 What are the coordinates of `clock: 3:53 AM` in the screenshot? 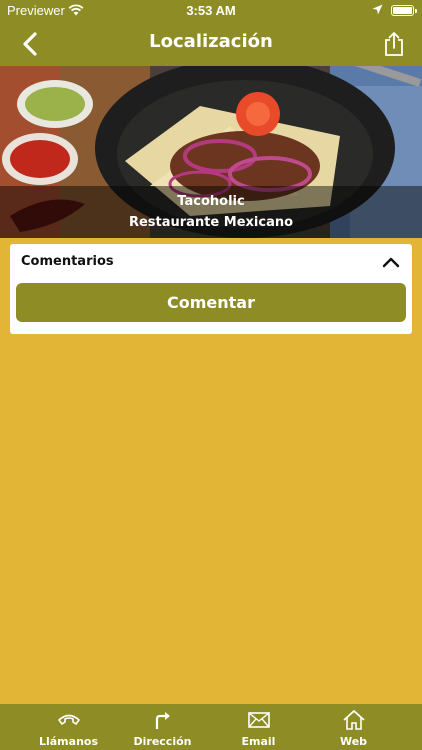 It's located at (211, 10).